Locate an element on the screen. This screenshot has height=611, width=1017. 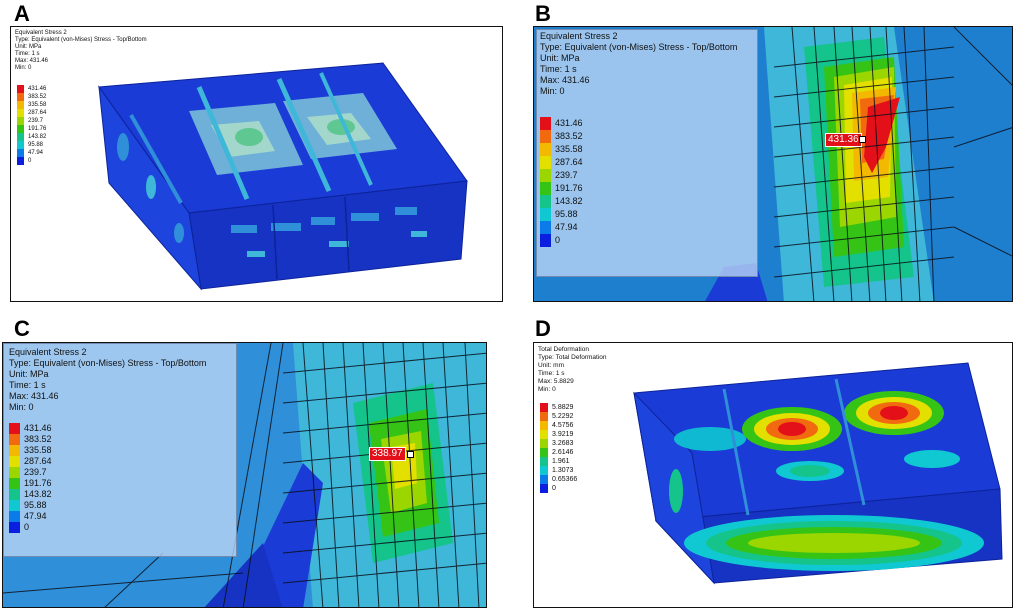
panel-letter-a: A is located at coordinates (22, 13).